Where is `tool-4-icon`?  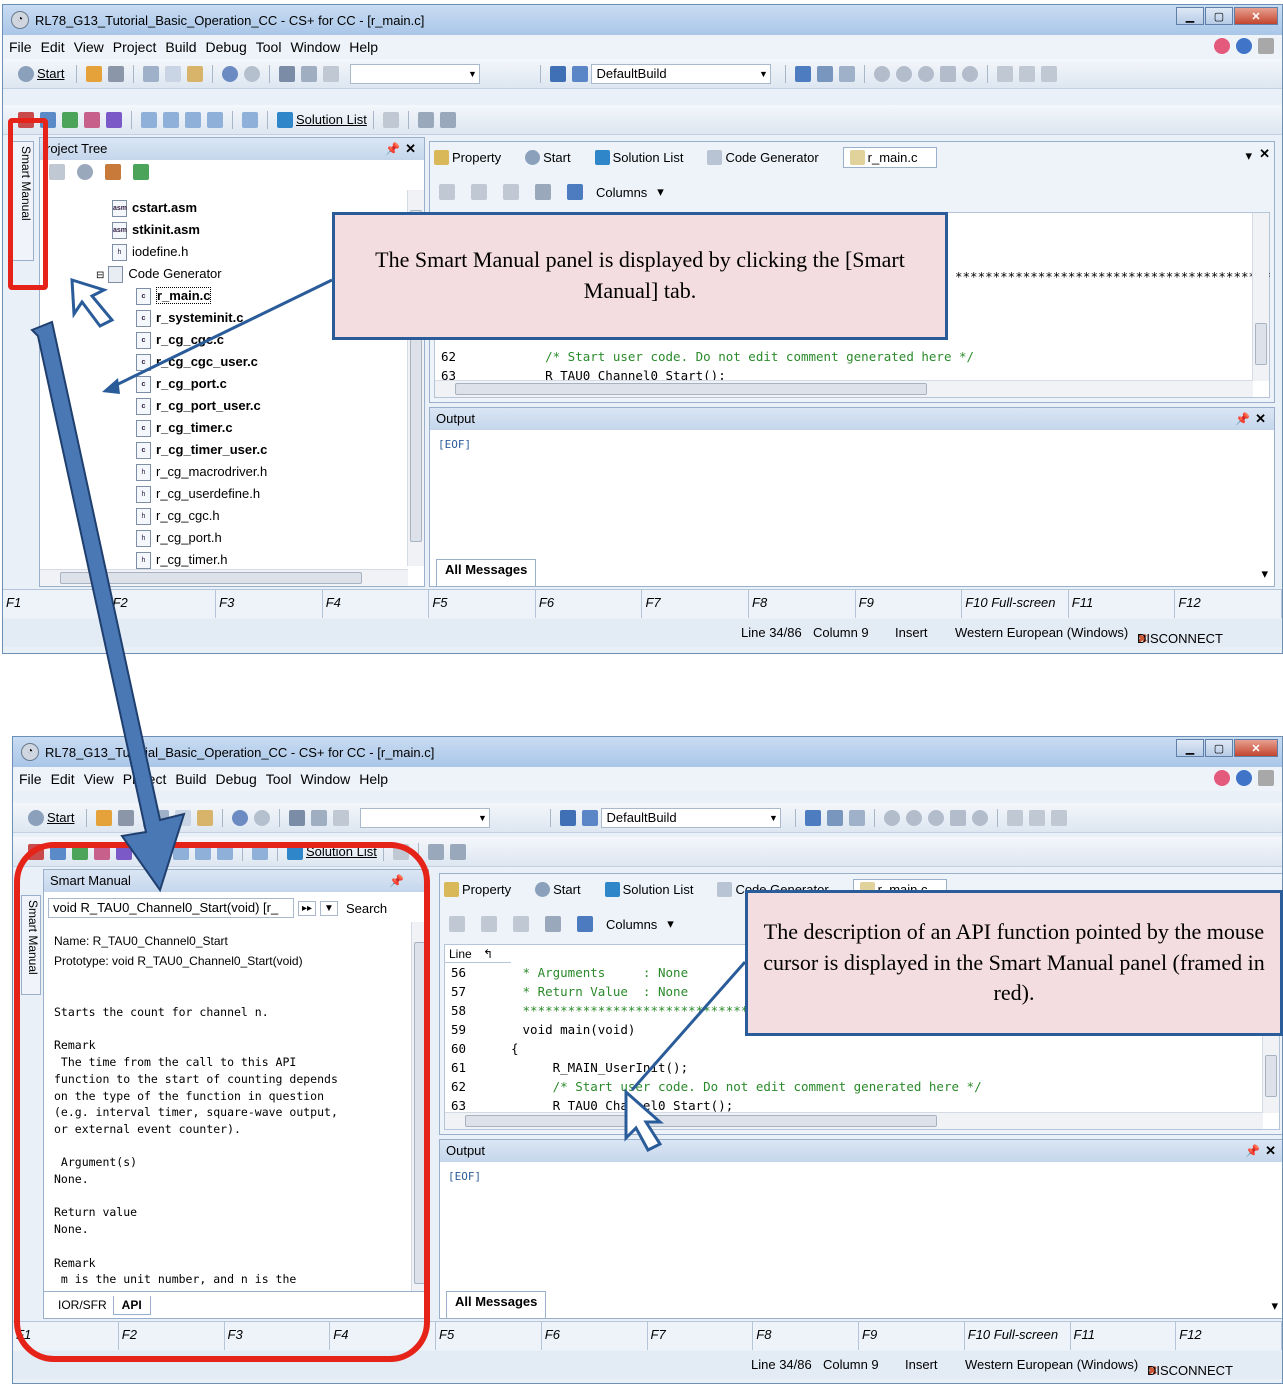
tool-4-icon is located at coordinates (92, 119).